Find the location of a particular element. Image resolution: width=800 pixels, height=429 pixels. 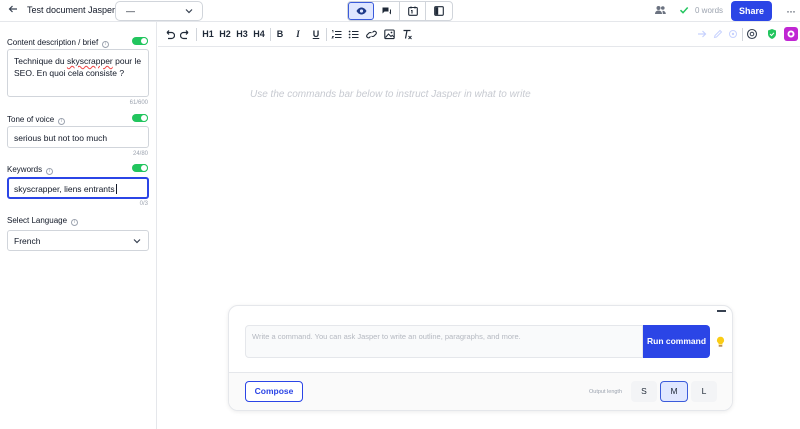

tone-input: serious but not too much is located at coordinates (78, 137).